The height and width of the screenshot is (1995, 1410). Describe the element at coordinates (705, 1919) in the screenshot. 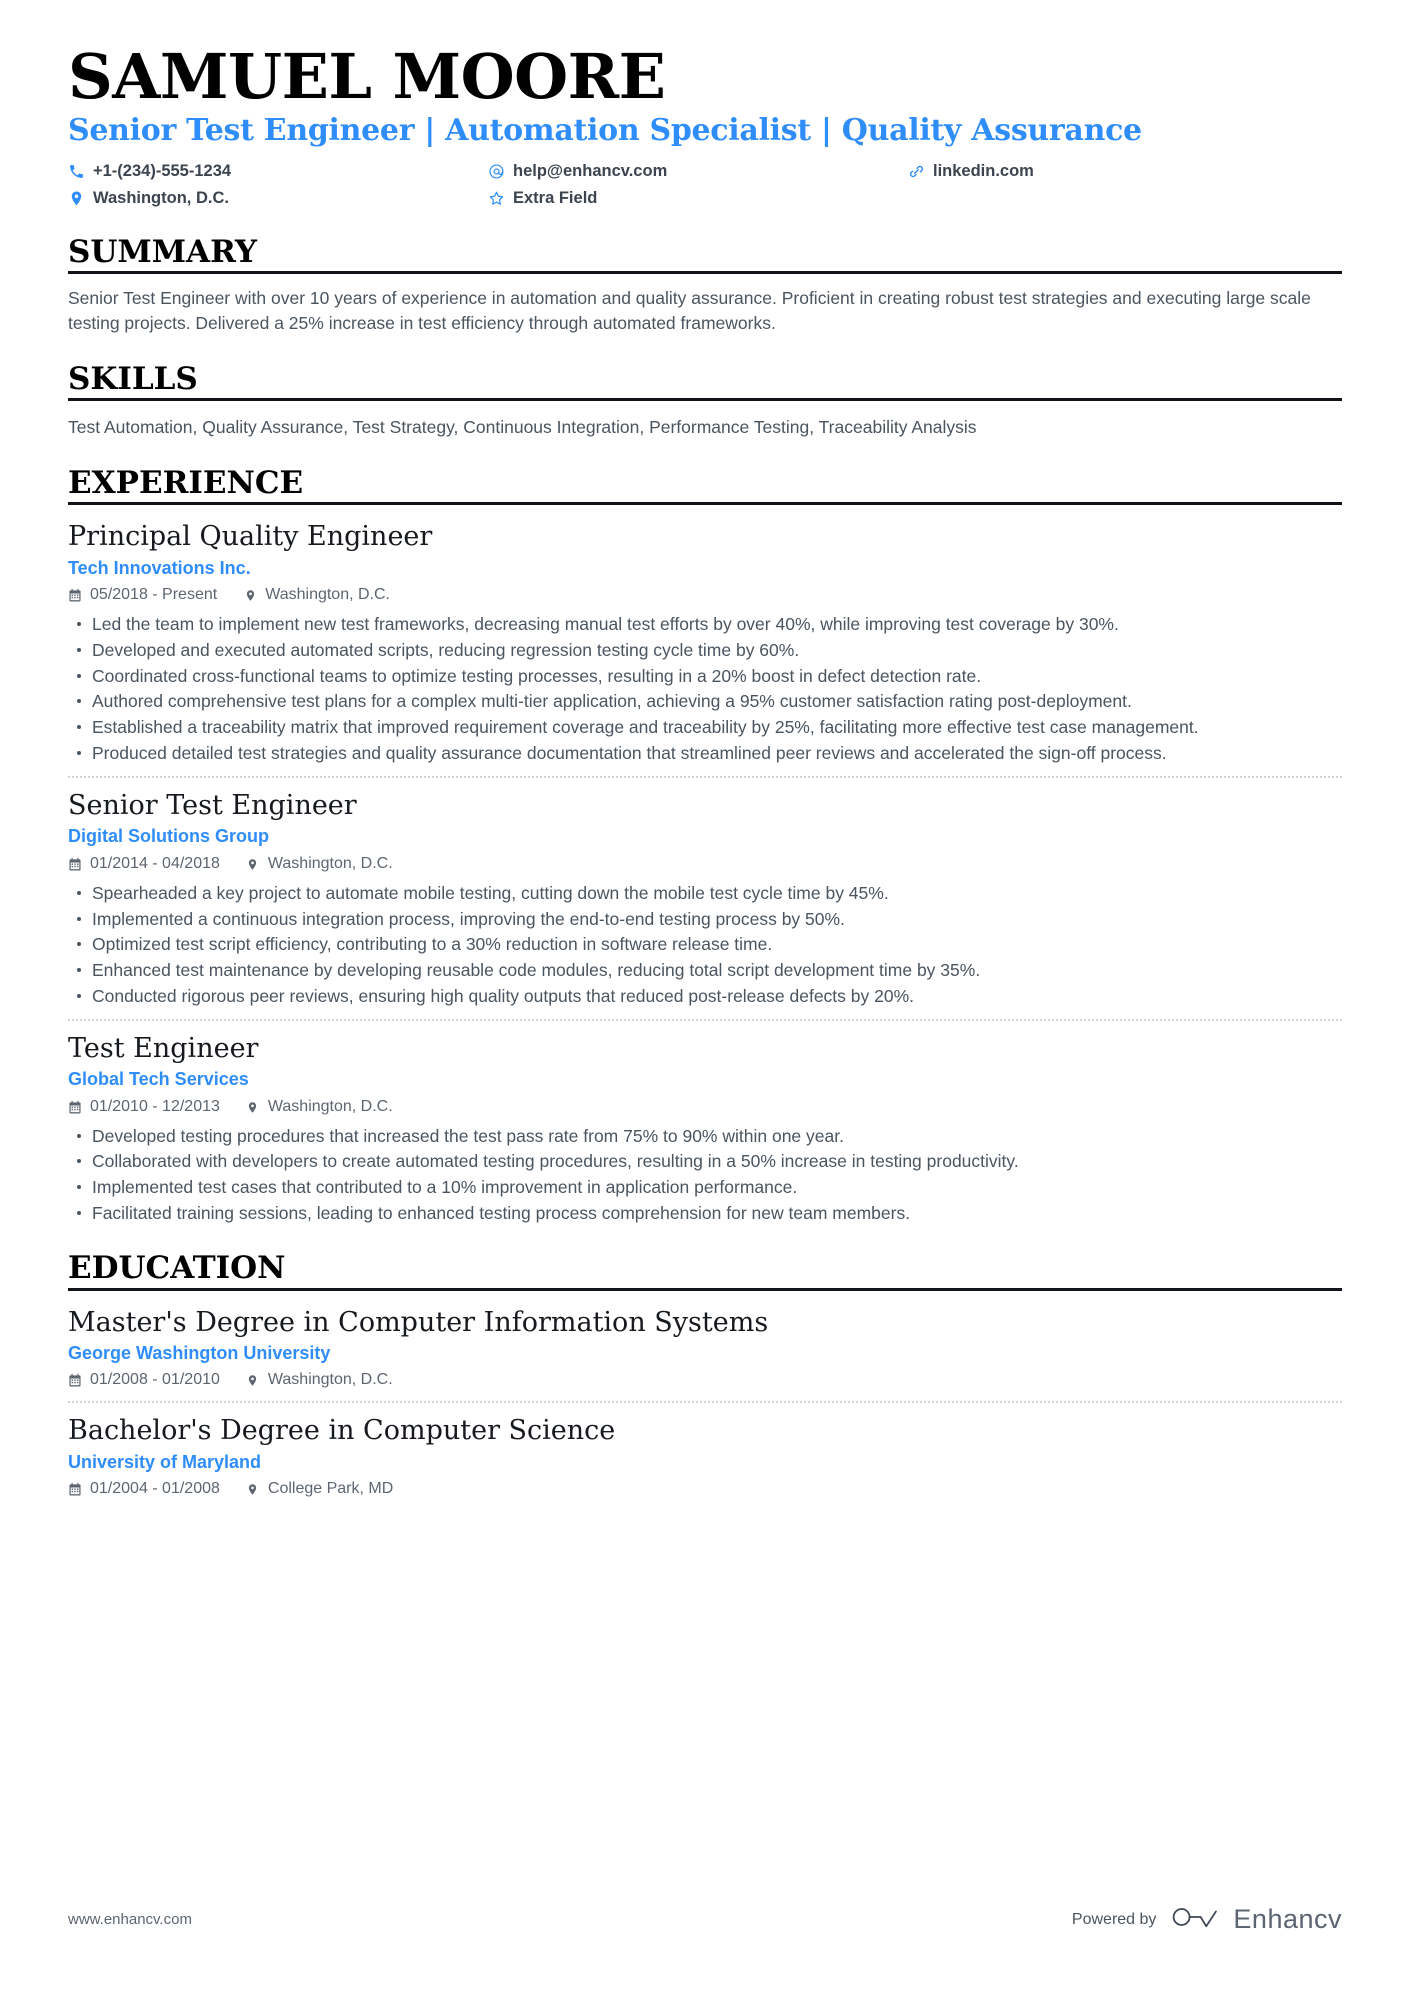

I see `page-footer: www.enhancv.com Powered by Enhancv` at that location.